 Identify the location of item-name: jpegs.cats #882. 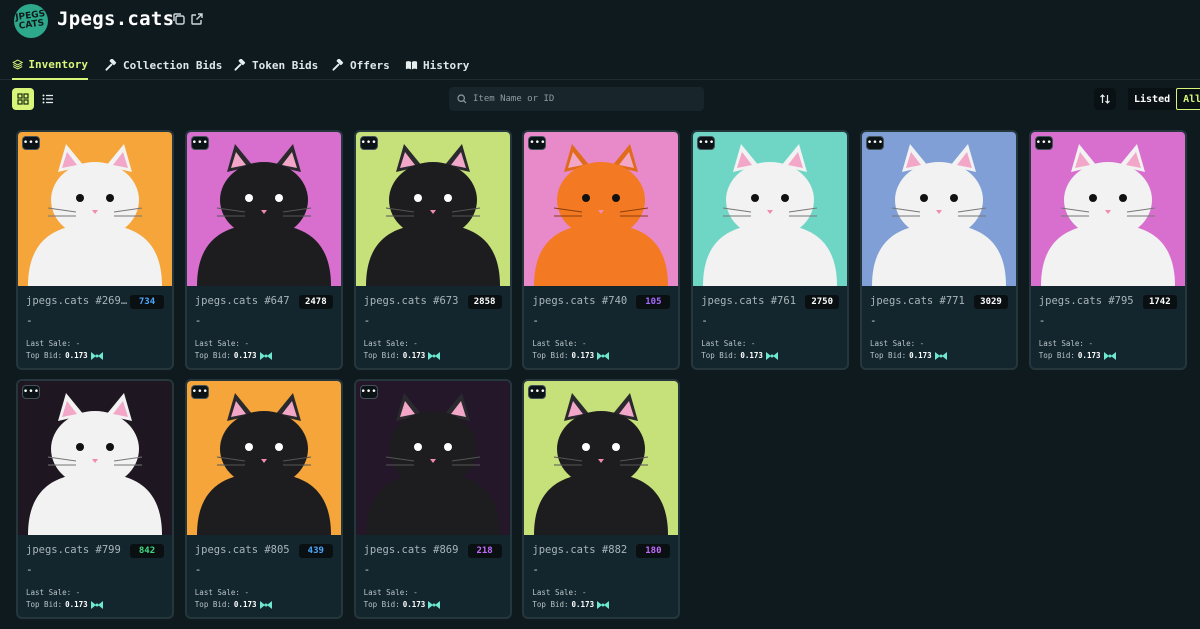
(579, 550).